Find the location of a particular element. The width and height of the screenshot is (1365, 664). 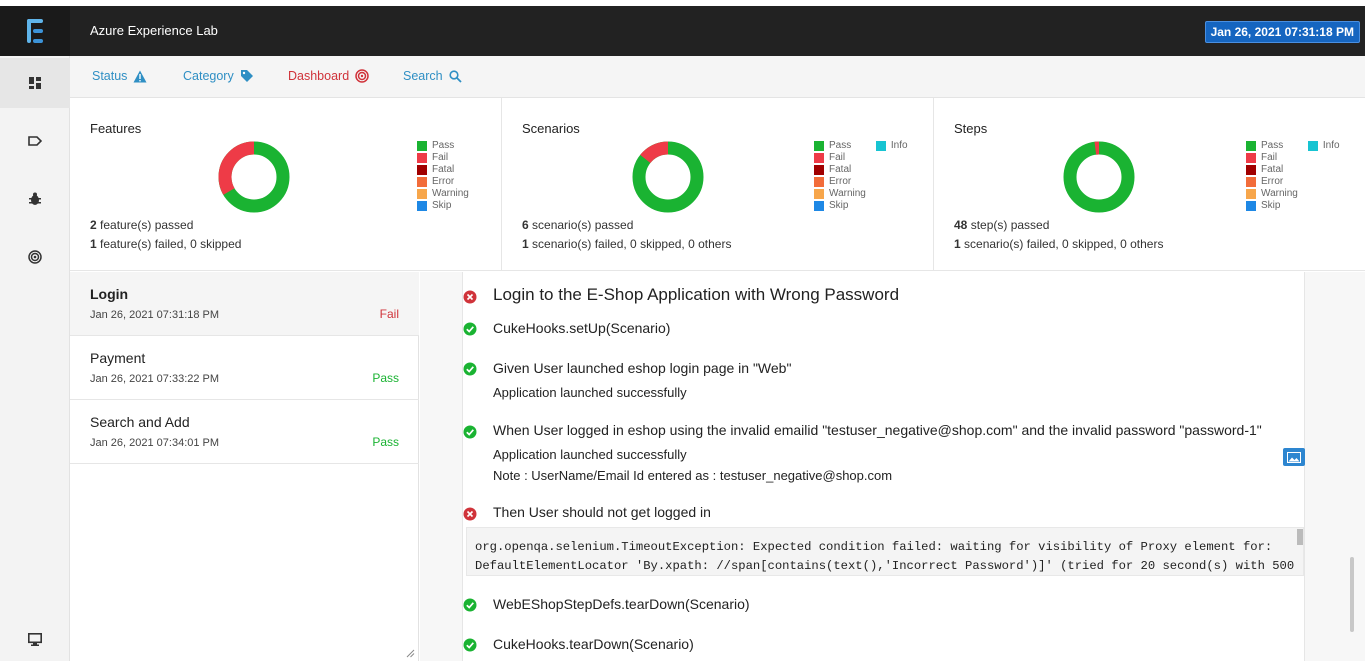

app-logo is located at coordinates (35, 31).